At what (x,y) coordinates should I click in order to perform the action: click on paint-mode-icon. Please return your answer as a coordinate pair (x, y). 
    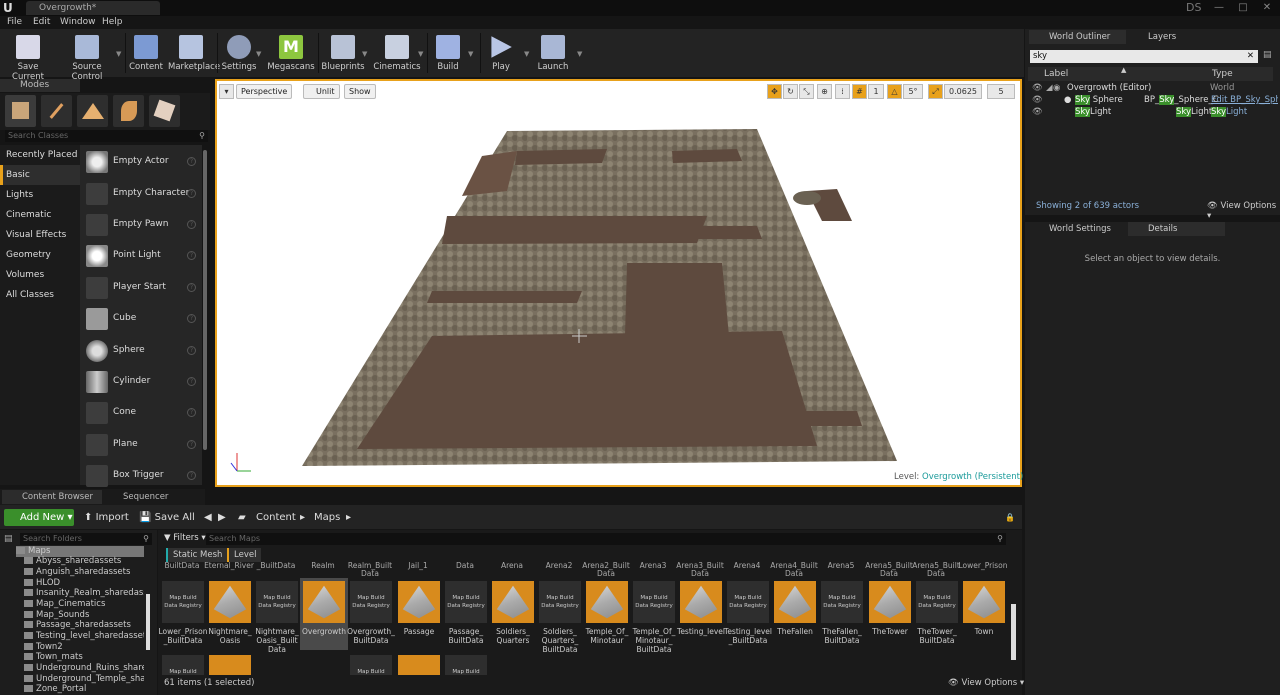
    Looking at the image, I should click on (56, 111).